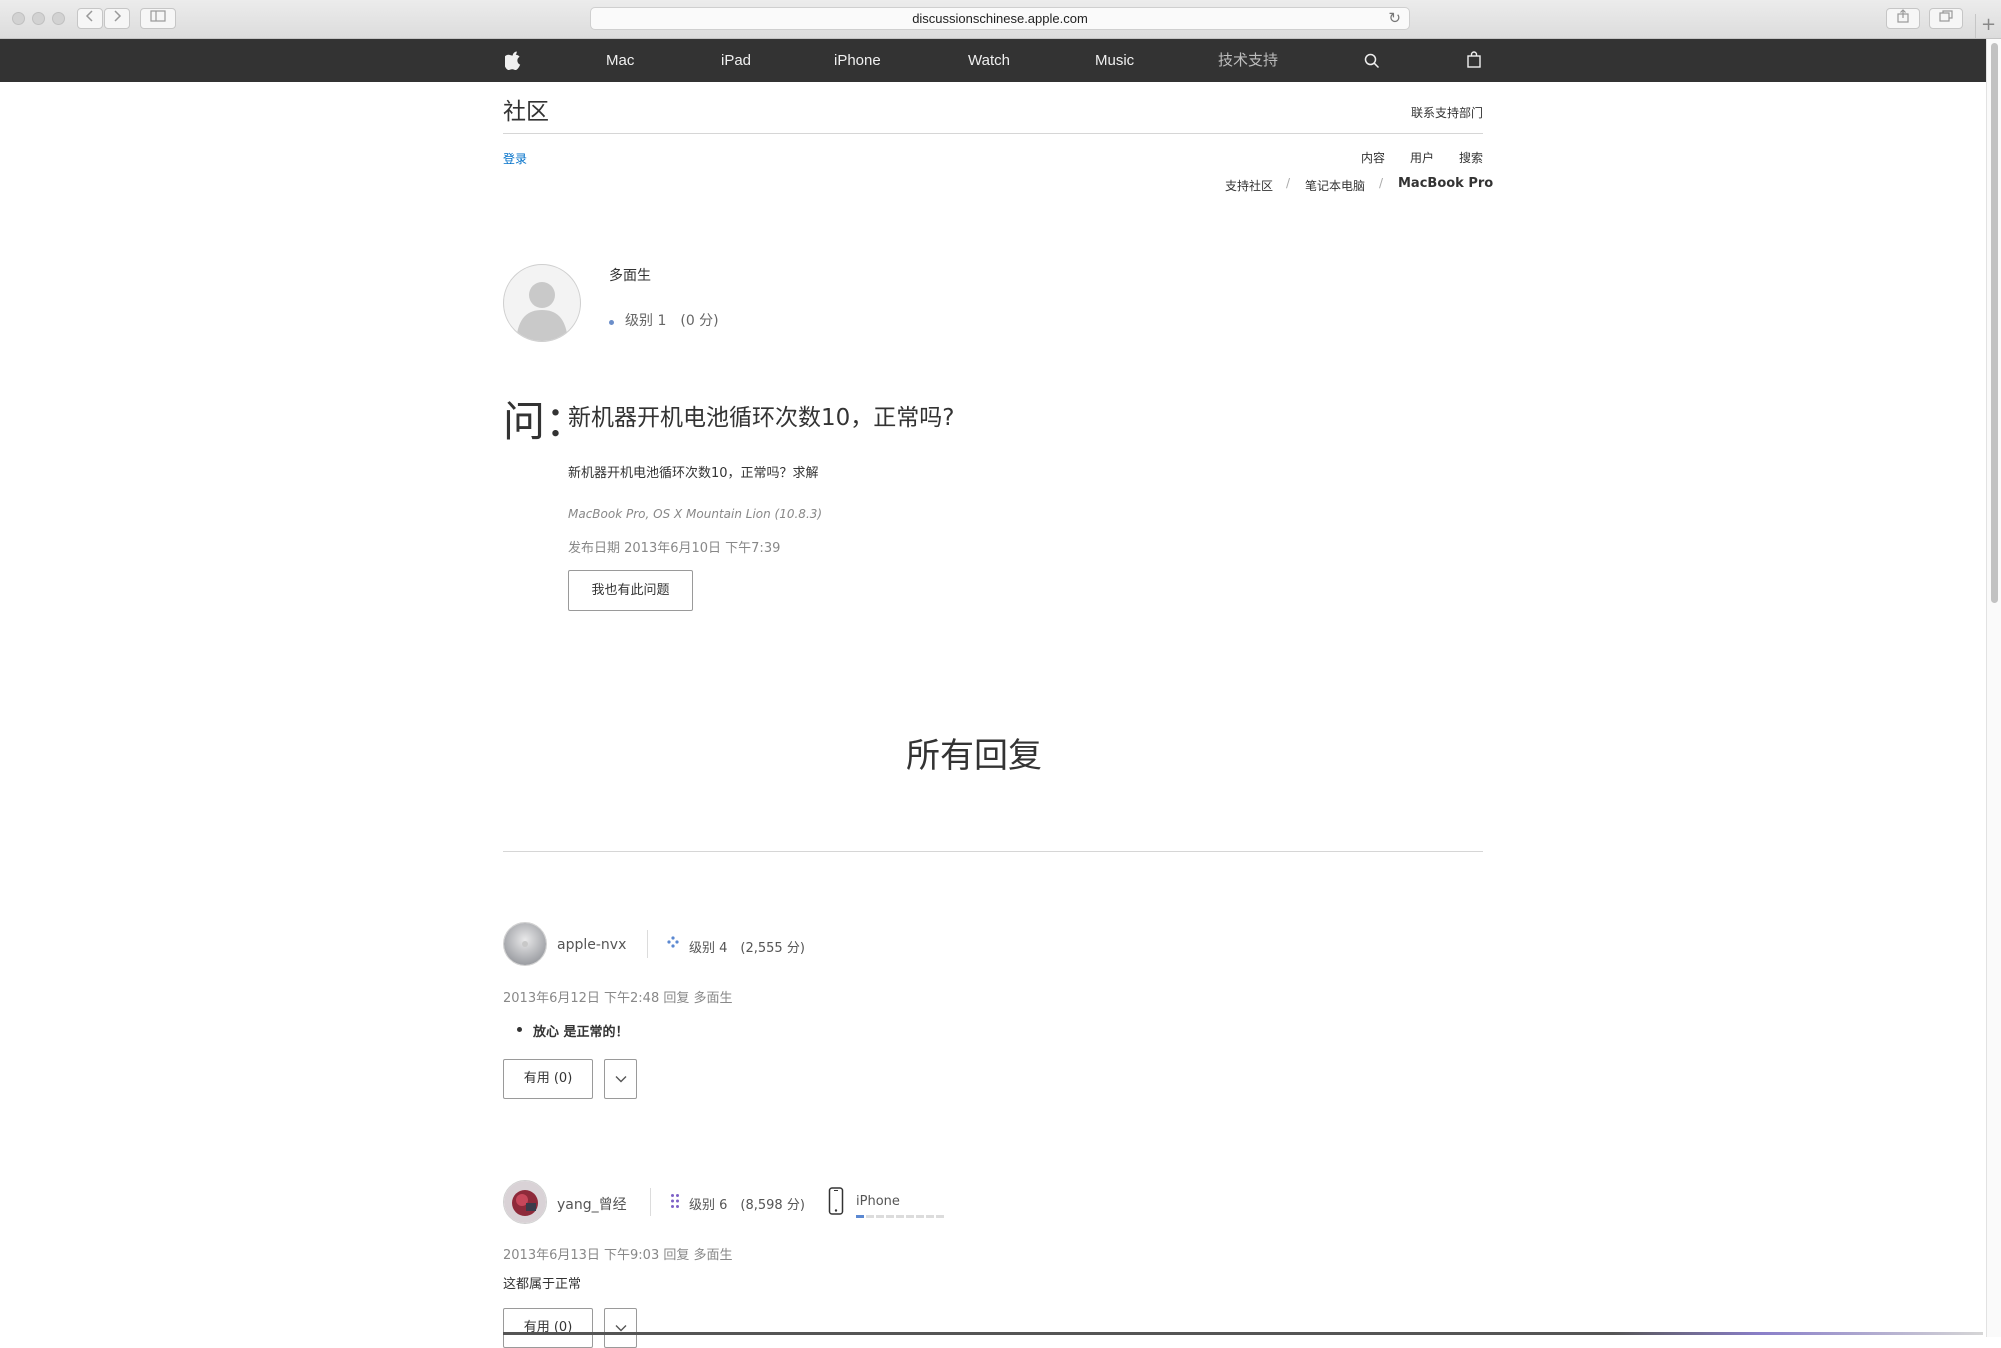 Image resolution: width=2001 pixels, height=1348 pixels. Describe the element at coordinates (900, 1216) in the screenshot. I see `device-progress-icon` at that location.